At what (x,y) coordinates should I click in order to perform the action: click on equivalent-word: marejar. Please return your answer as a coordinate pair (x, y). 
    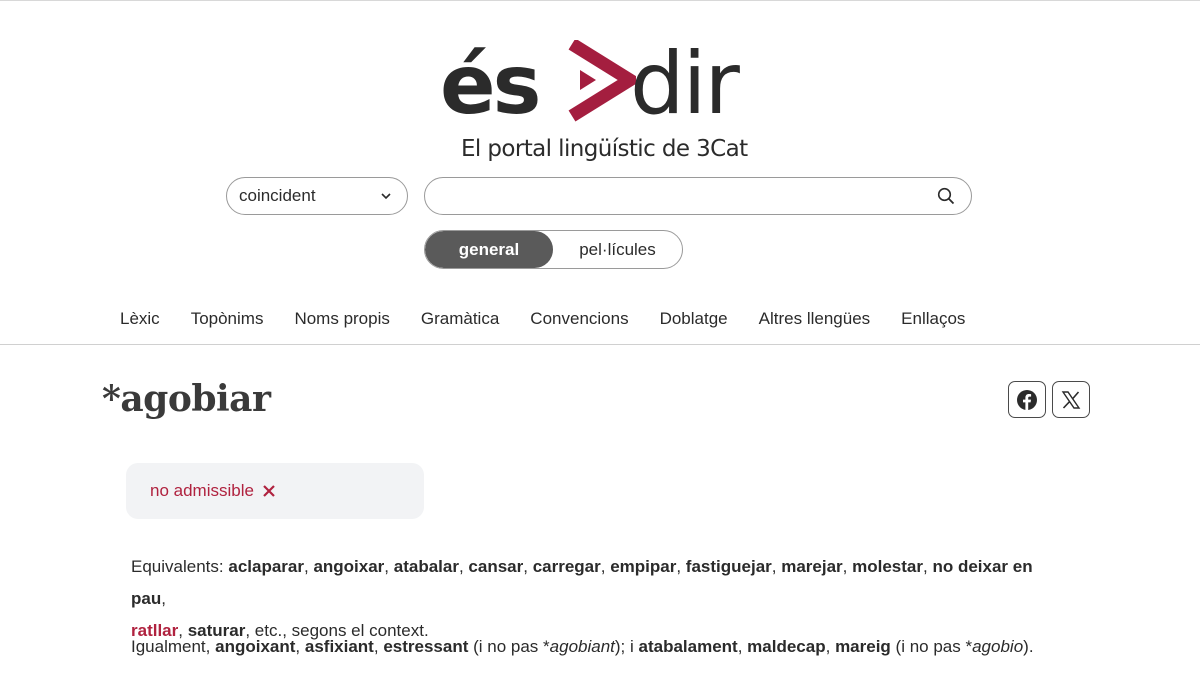
    Looking at the image, I should click on (812, 566).